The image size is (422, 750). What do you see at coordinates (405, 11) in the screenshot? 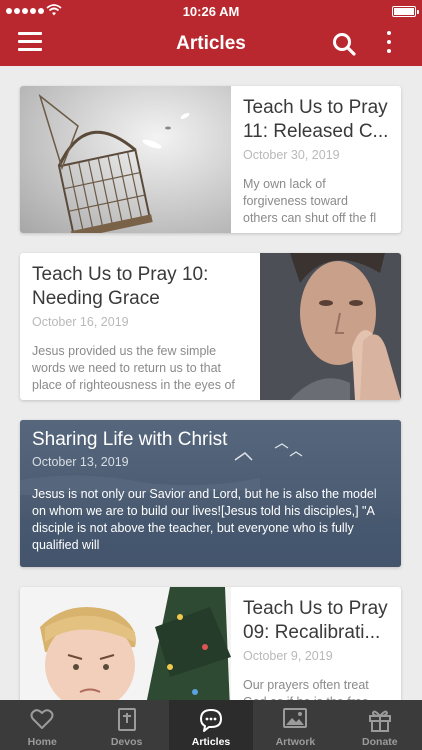
I see `battery-icon` at bounding box center [405, 11].